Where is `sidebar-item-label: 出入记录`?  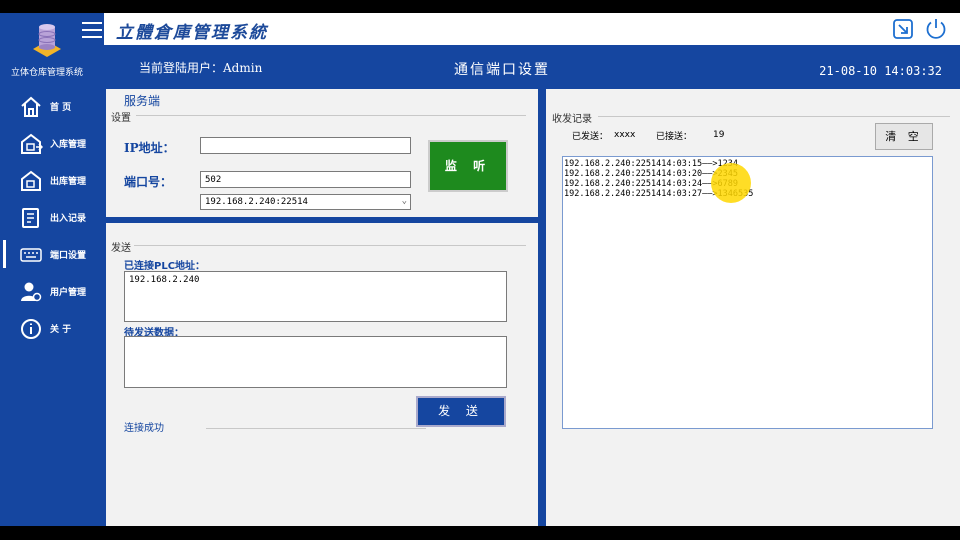 sidebar-item-label: 出入记录 is located at coordinates (68, 219).